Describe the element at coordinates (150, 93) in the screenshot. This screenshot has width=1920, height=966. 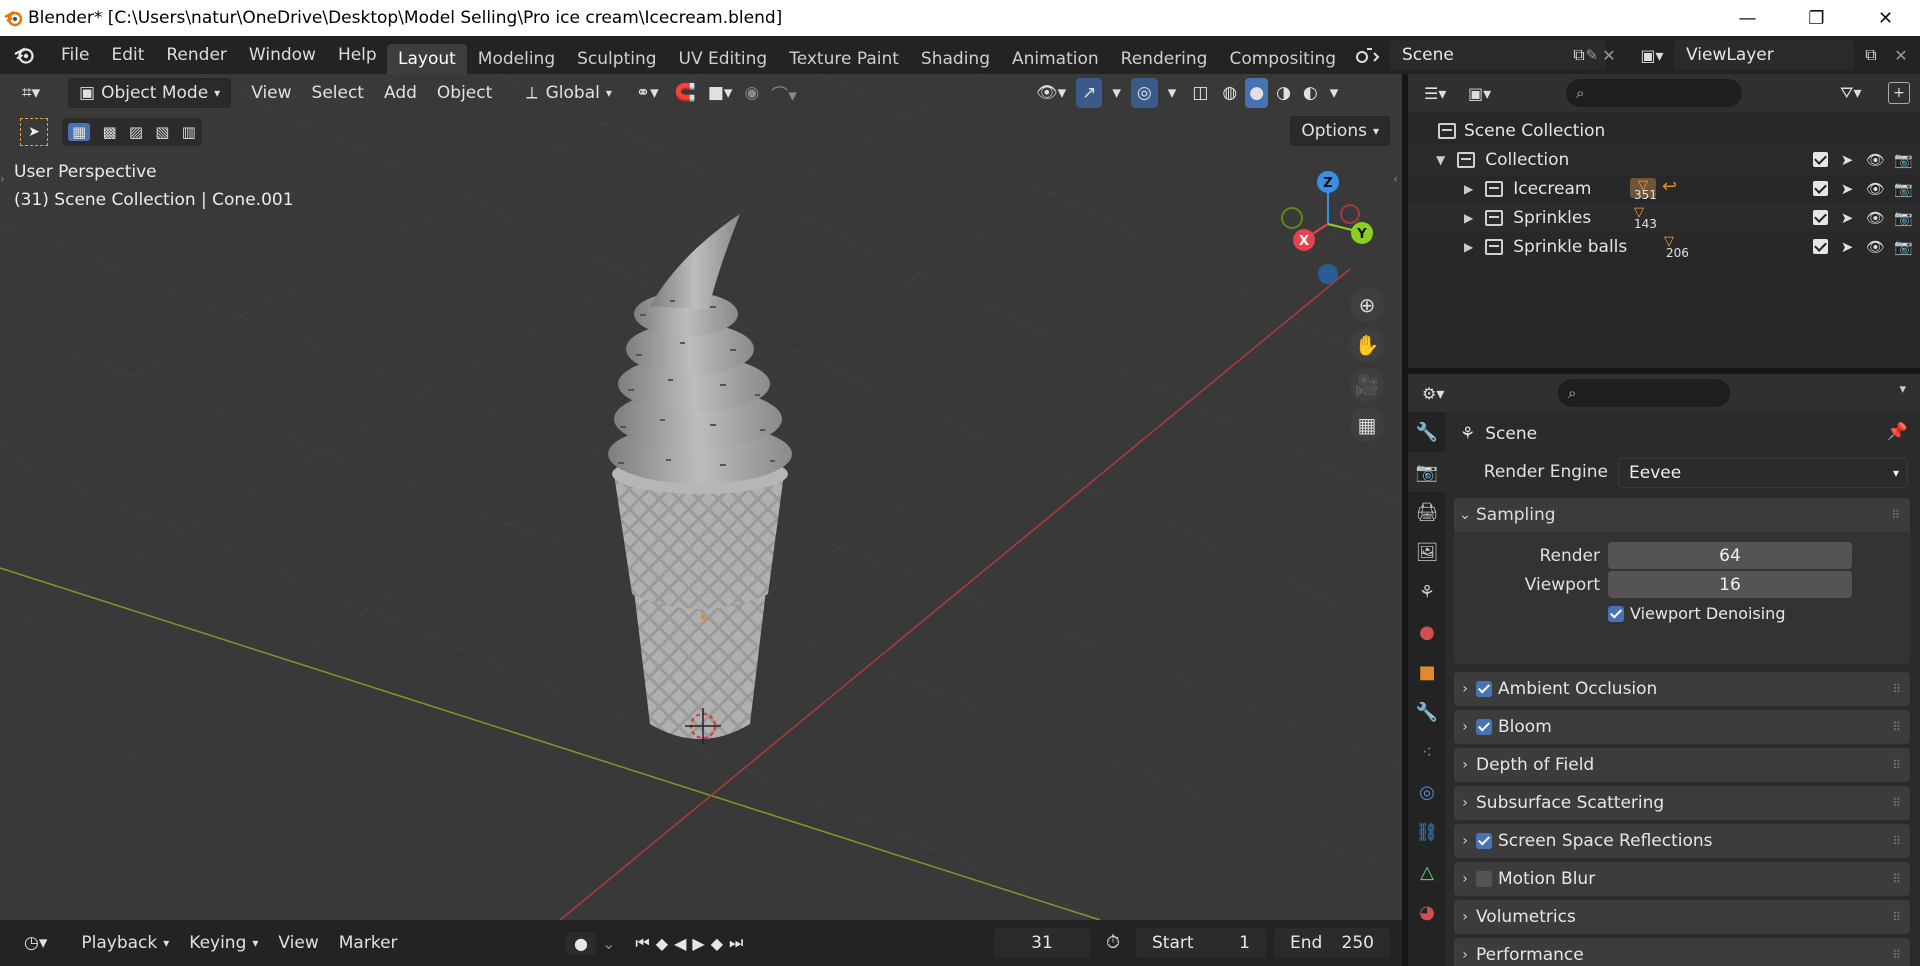
I see `mode-dropdown: ▣ Object Mode ▾` at that location.